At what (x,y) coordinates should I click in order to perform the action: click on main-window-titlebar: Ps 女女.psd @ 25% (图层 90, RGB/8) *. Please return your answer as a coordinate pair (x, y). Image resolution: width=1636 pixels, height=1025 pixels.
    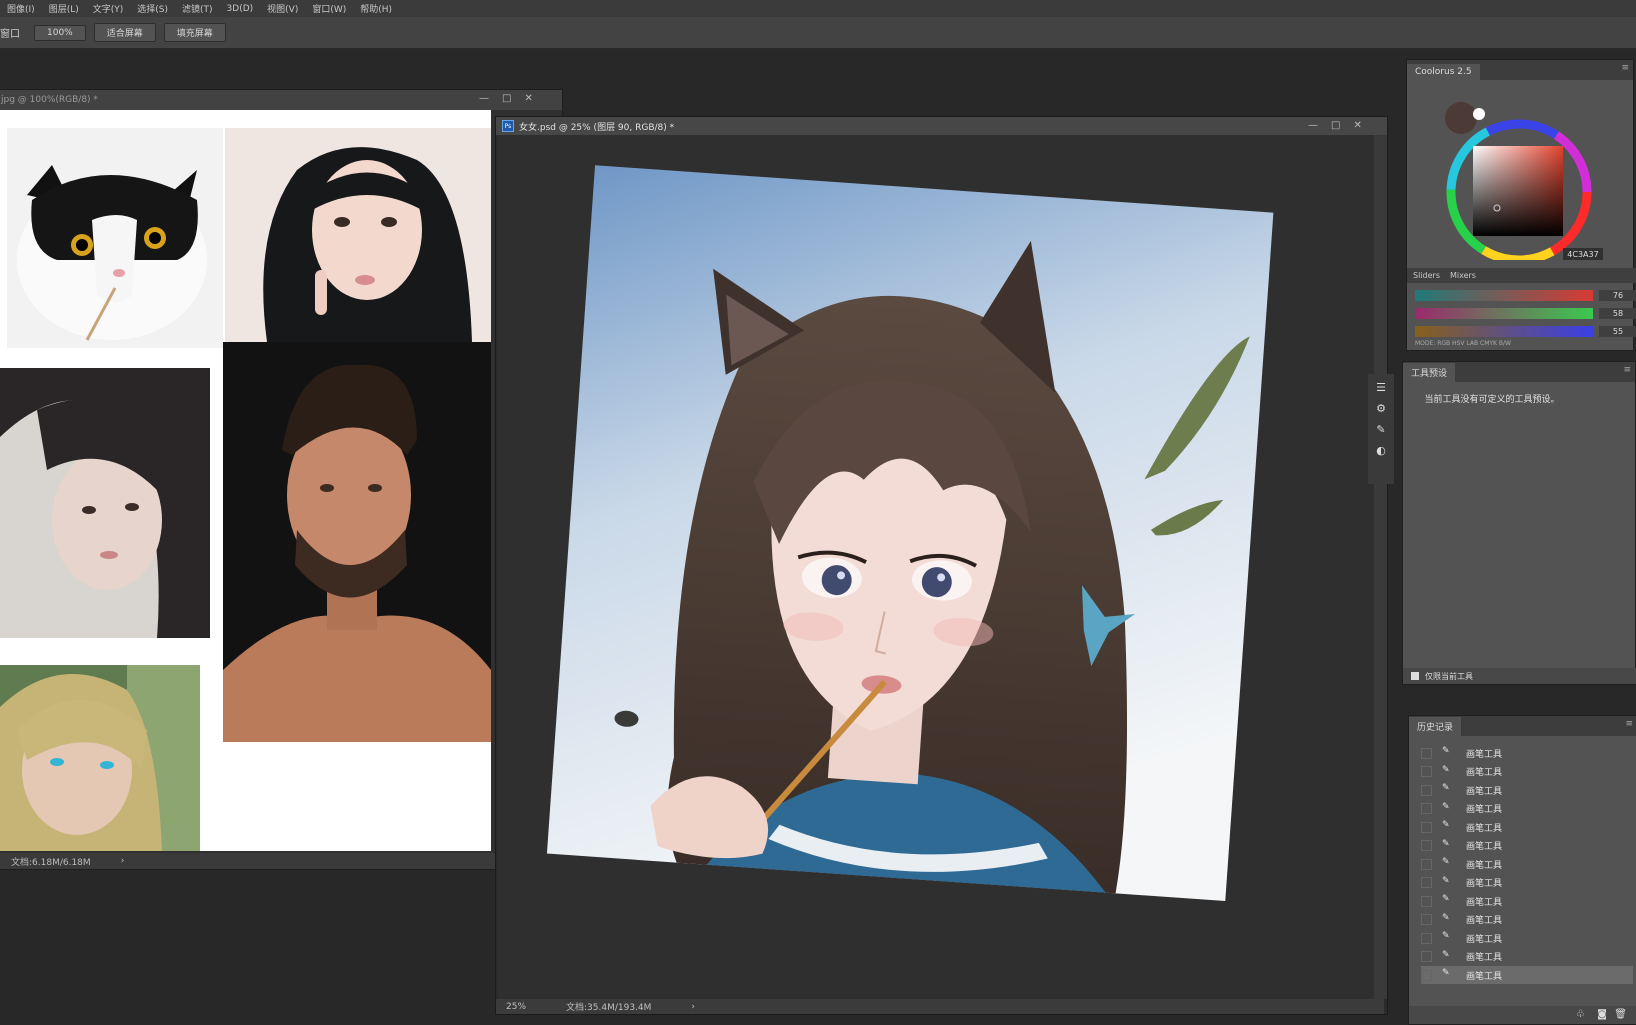
    Looking at the image, I should click on (941, 126).